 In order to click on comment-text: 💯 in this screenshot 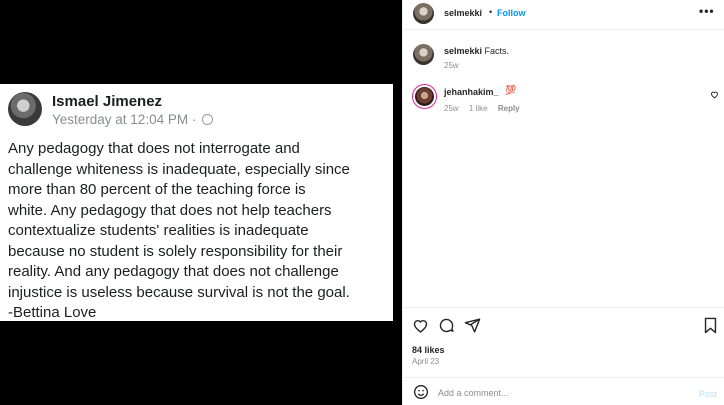, I will do `click(511, 90)`.